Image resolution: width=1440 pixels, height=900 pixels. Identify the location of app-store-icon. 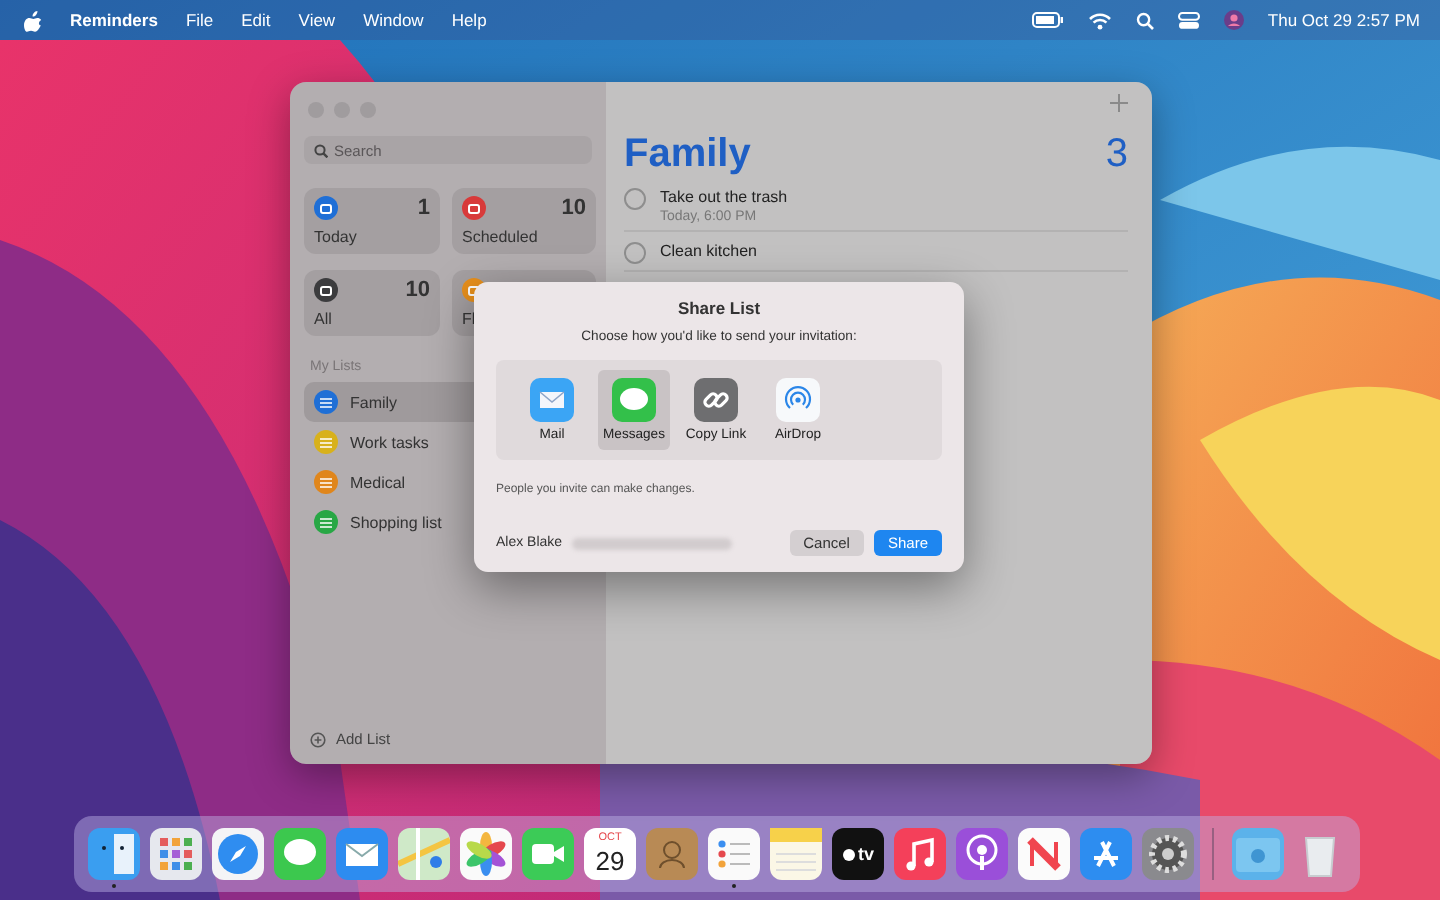
(1106, 854).